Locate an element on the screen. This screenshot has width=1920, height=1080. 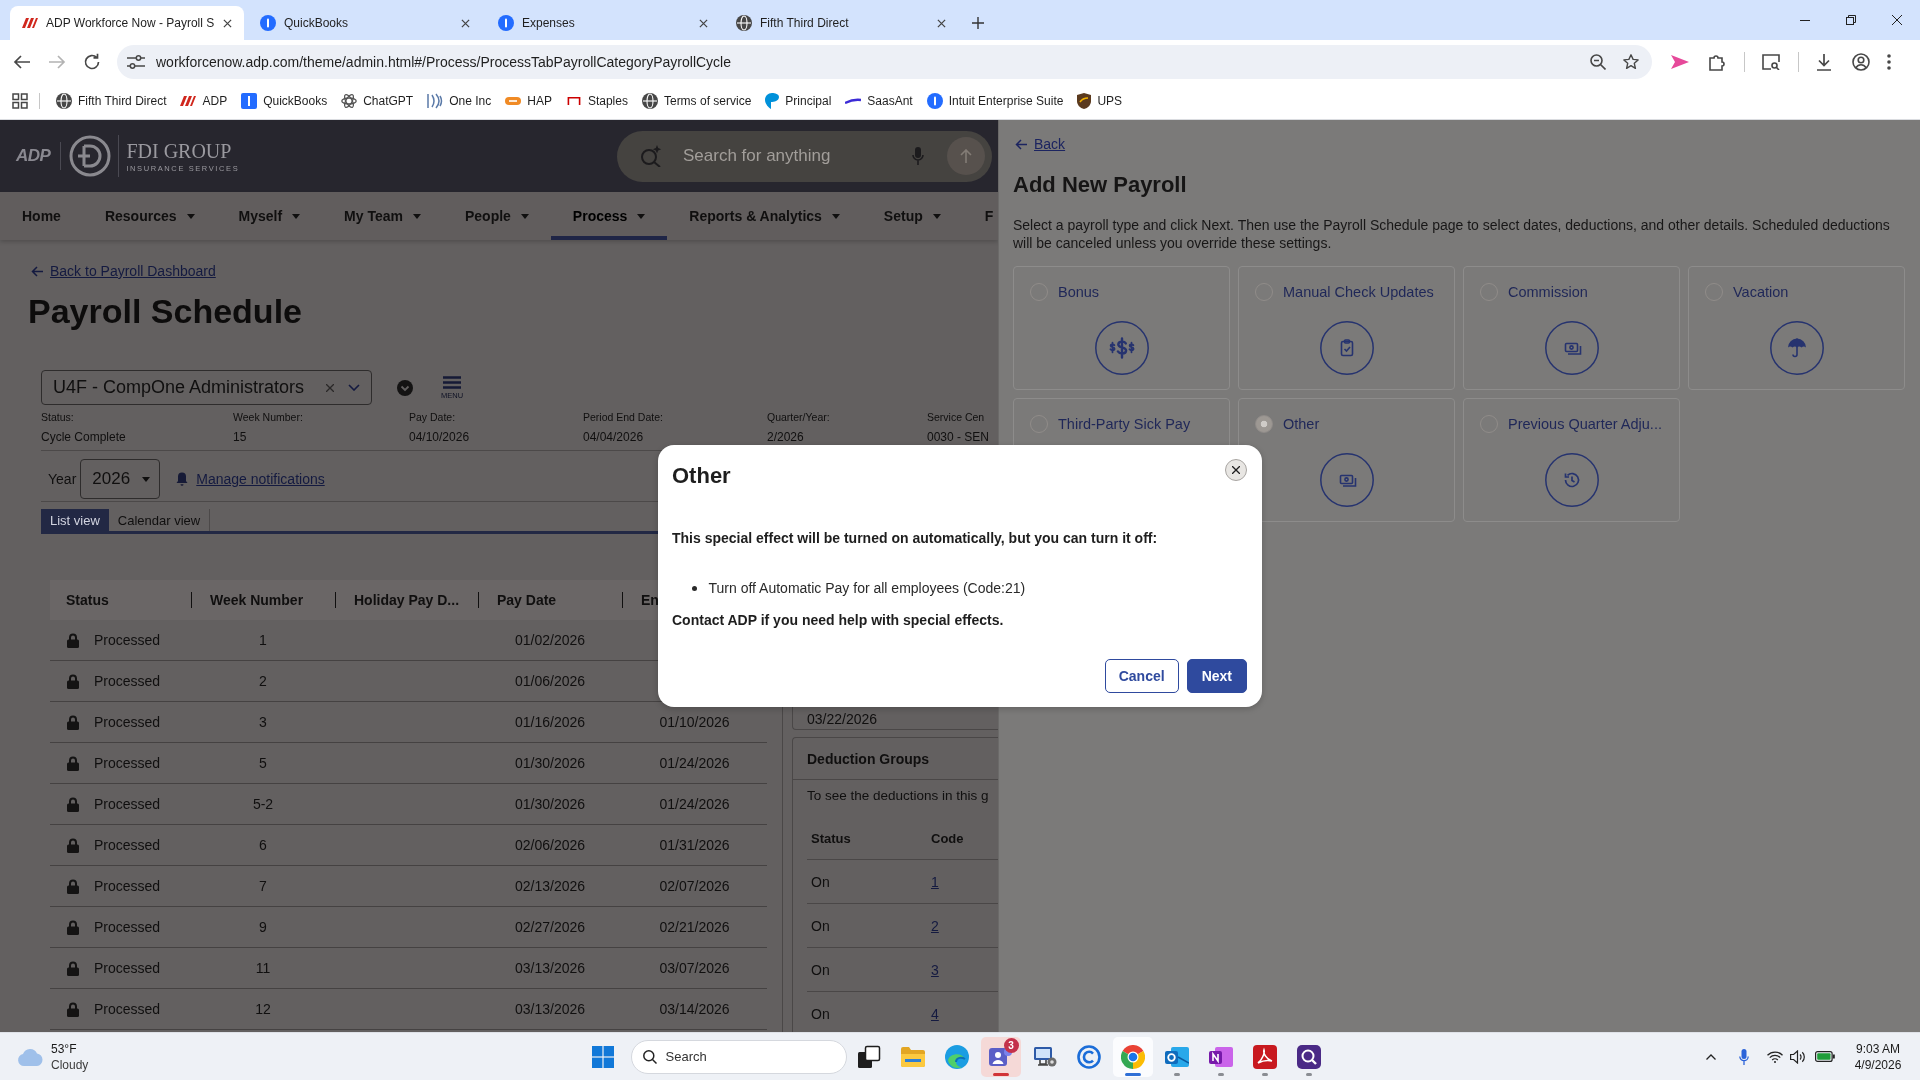
close-button is located at coordinates (1236, 470).